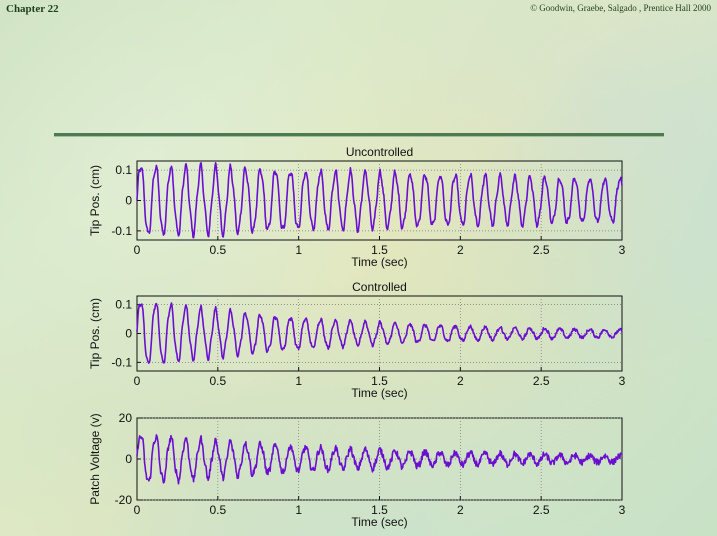 The width and height of the screenshot is (717, 536). Describe the element at coordinates (95, 200) in the screenshot. I see `y-axis-label-0: Tip Pos. (cm)` at that location.